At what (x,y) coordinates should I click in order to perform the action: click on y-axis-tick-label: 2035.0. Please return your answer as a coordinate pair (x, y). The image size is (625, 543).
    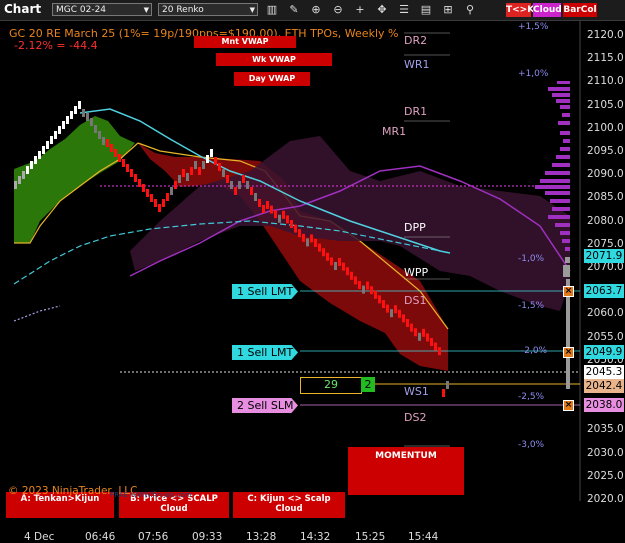
    Looking at the image, I should click on (605, 429).